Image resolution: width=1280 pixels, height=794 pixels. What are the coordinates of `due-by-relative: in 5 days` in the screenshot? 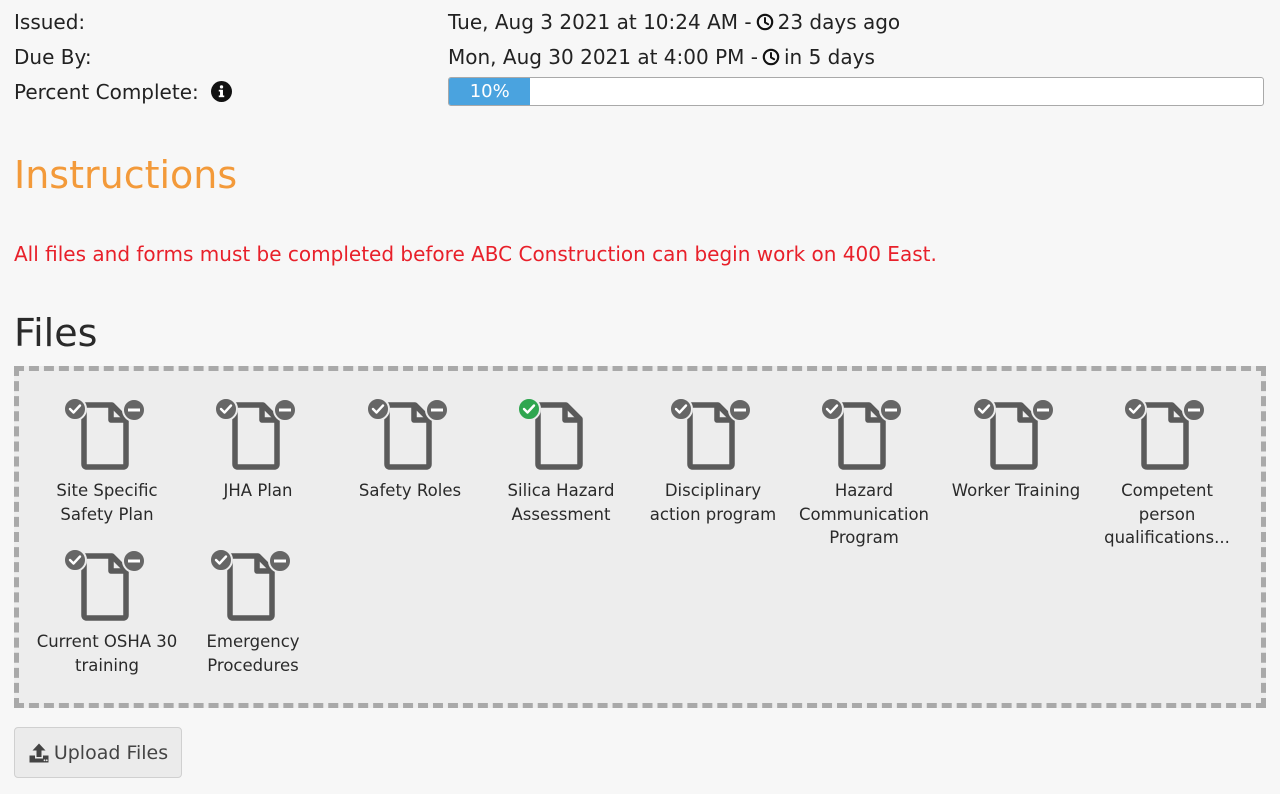 It's located at (829, 57).